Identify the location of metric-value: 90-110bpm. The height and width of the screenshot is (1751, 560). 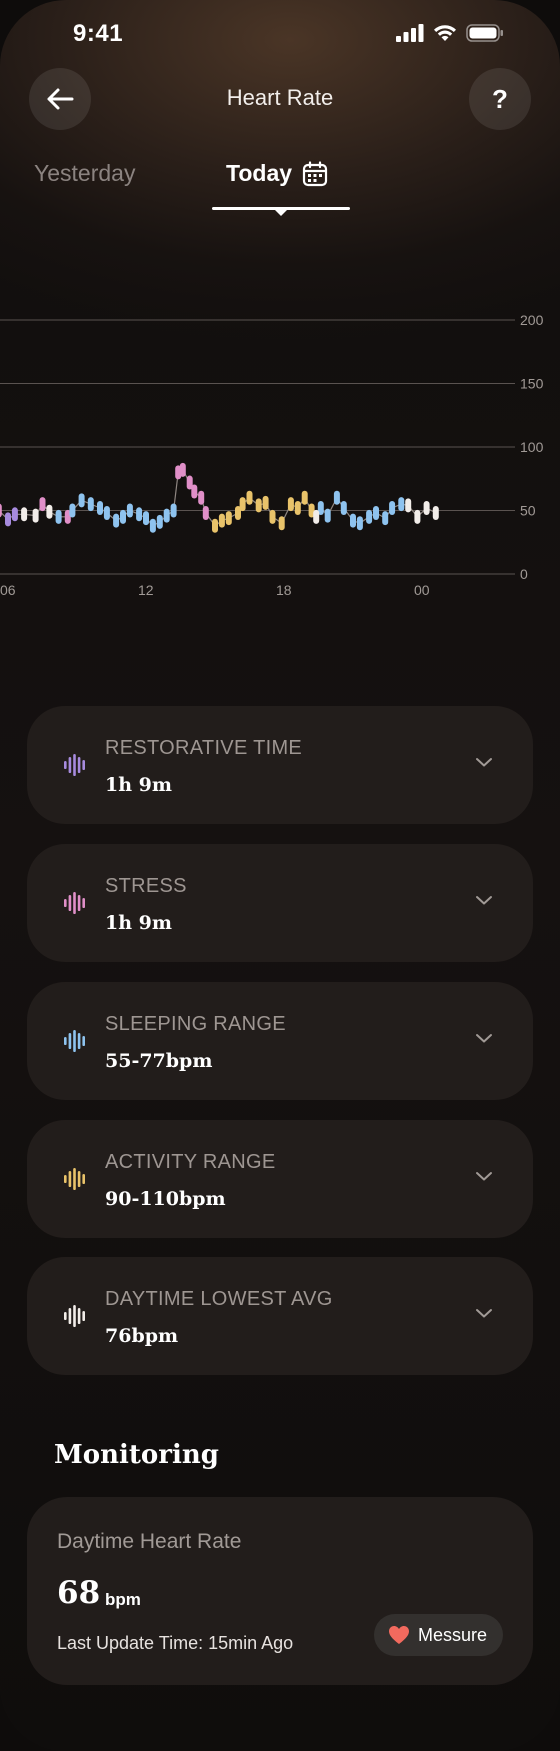
(165, 1199).